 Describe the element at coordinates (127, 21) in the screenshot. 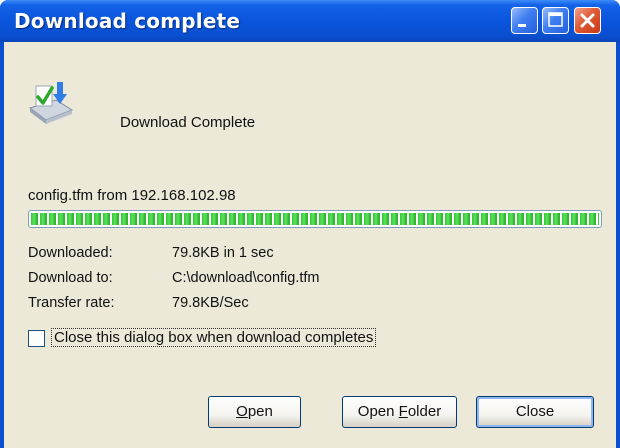

I see `window-title: Download complete` at that location.